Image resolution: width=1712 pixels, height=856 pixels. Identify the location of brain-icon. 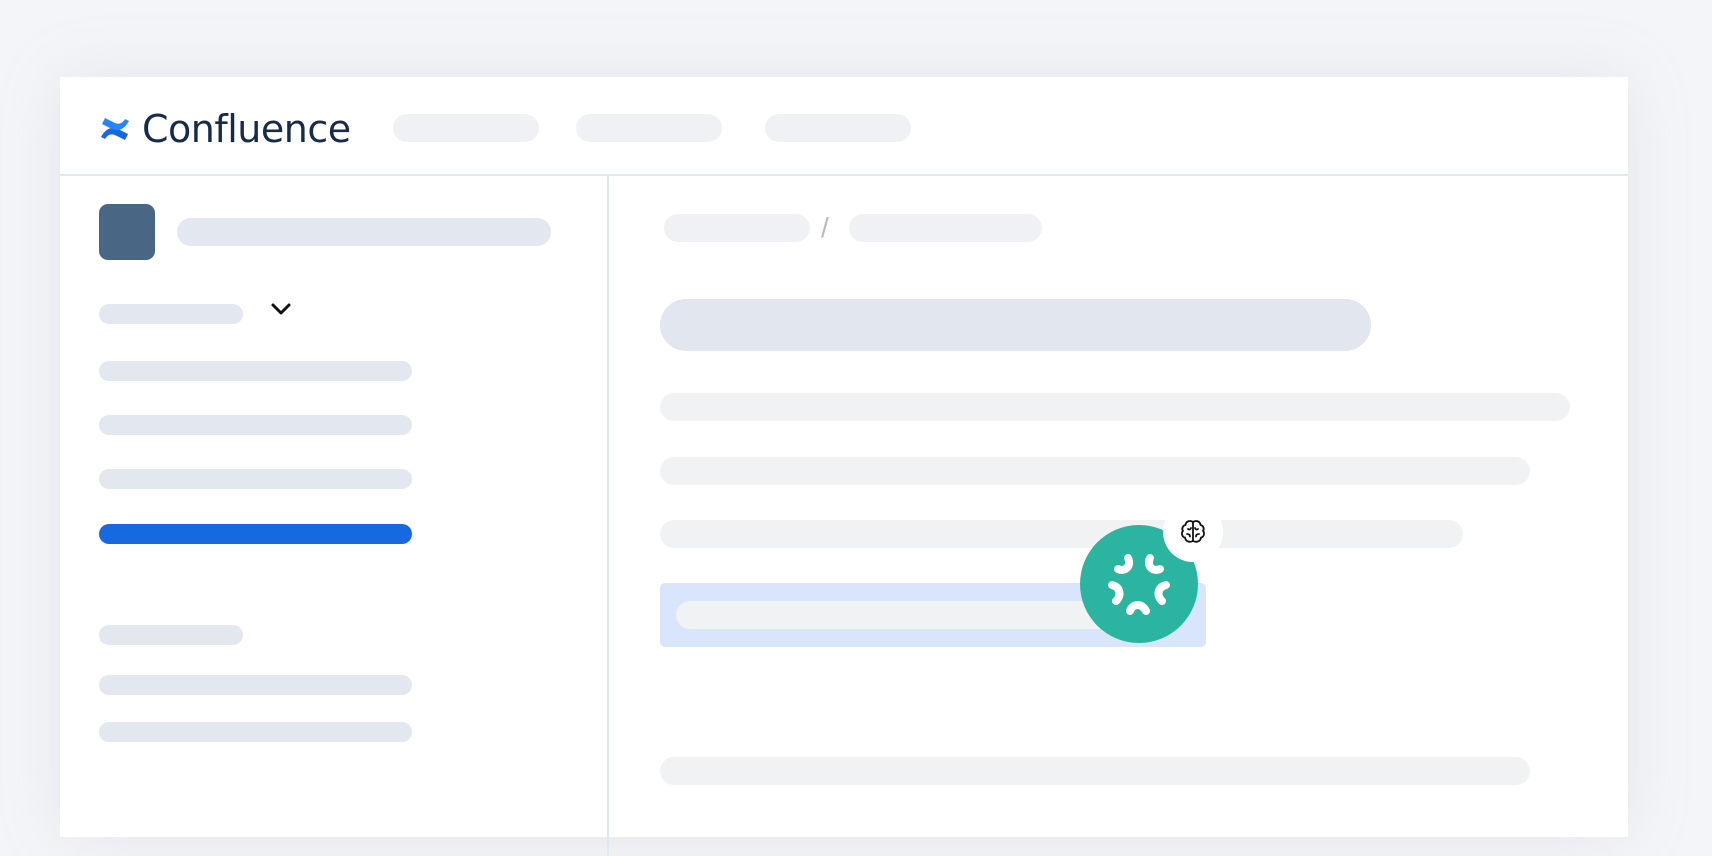
(1193, 531).